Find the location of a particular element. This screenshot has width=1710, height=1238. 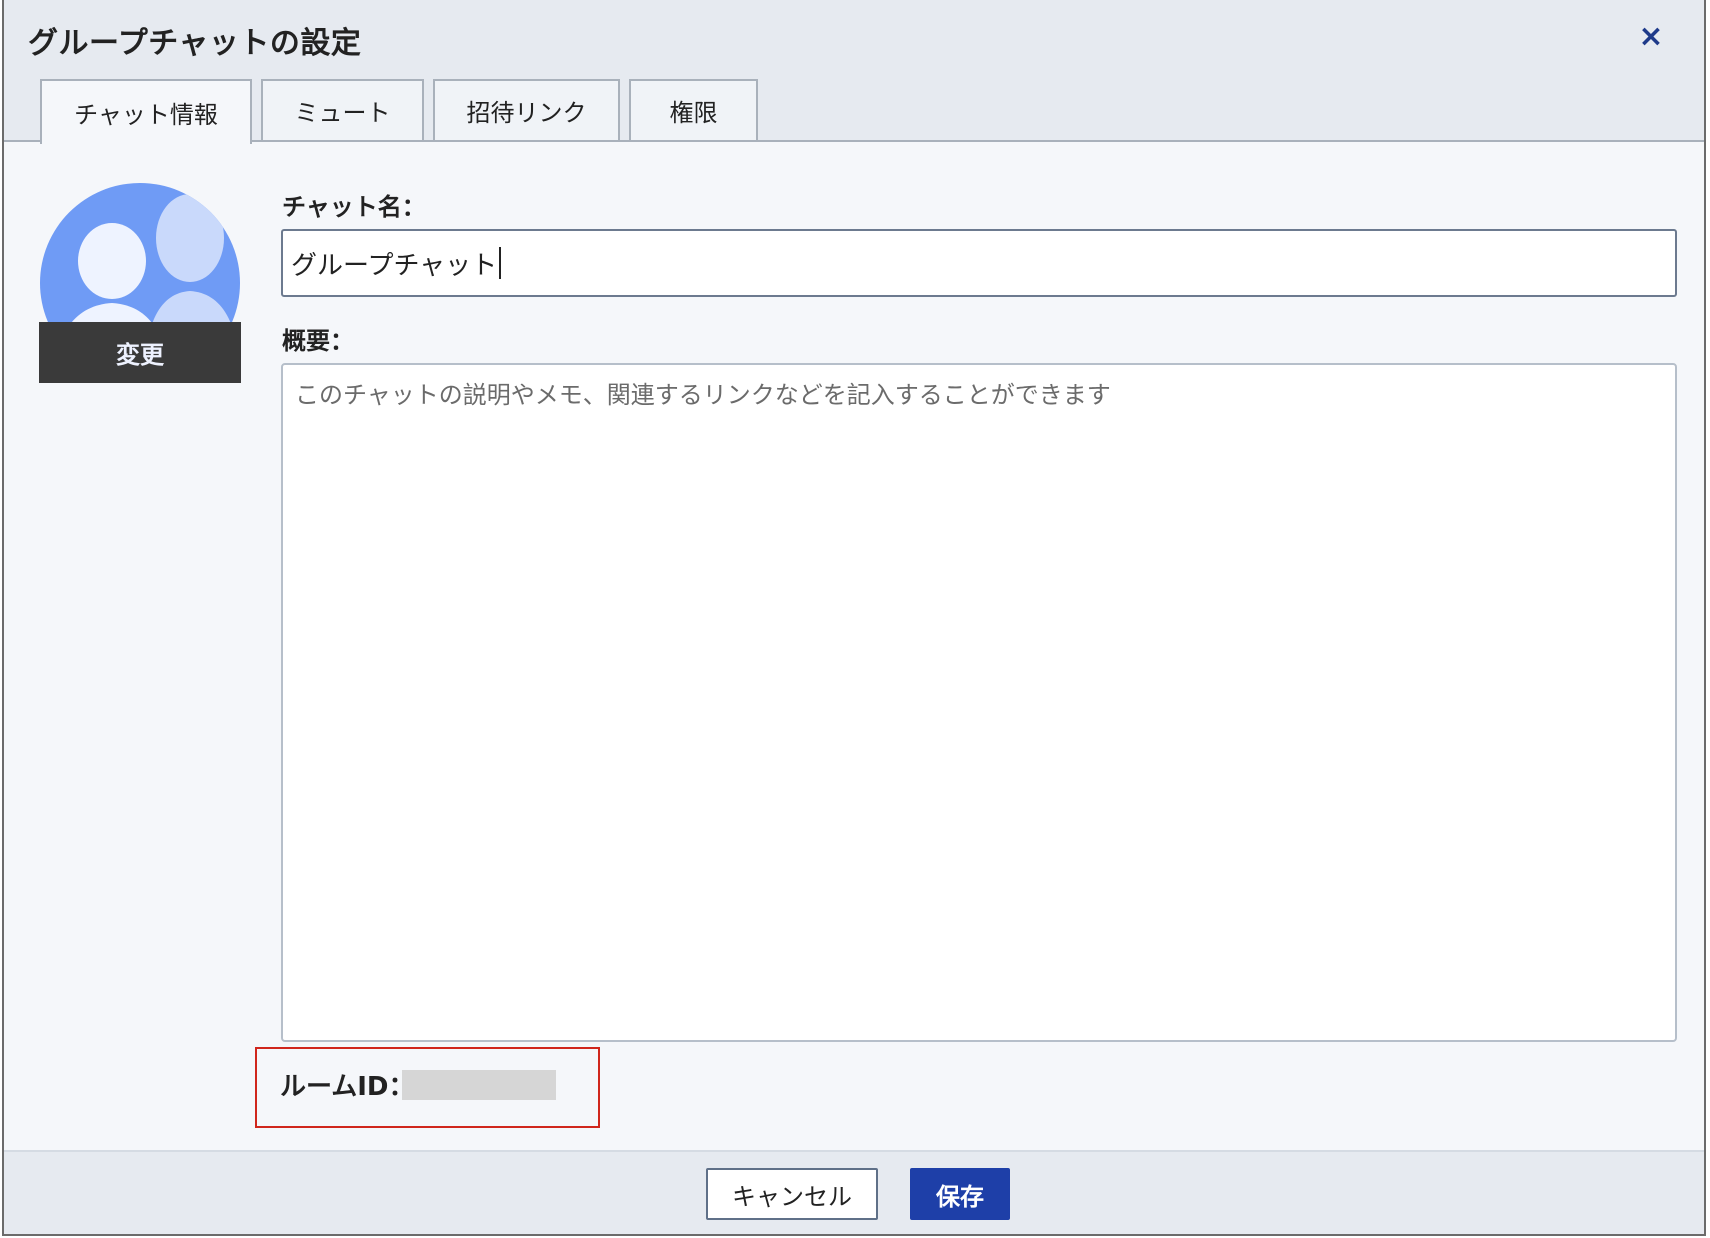

tab-permissions: 権限 is located at coordinates (693, 109).